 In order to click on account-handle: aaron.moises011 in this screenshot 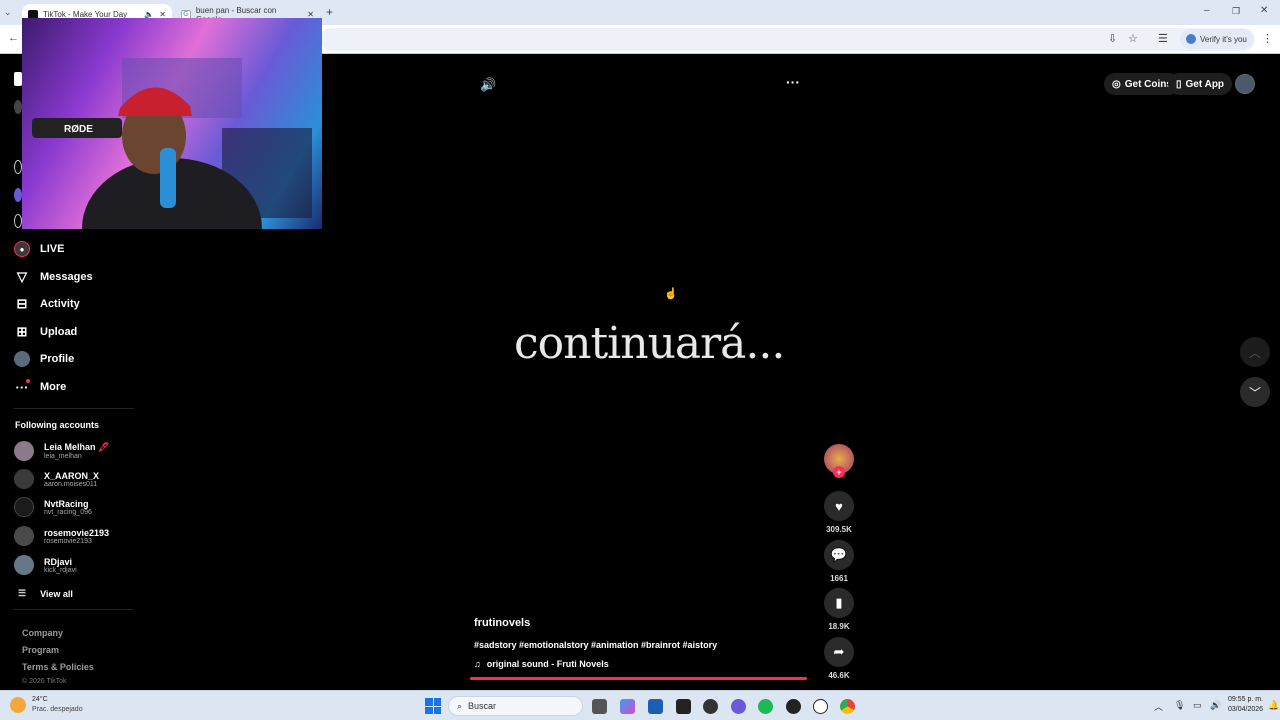, I will do `click(71, 484)`.